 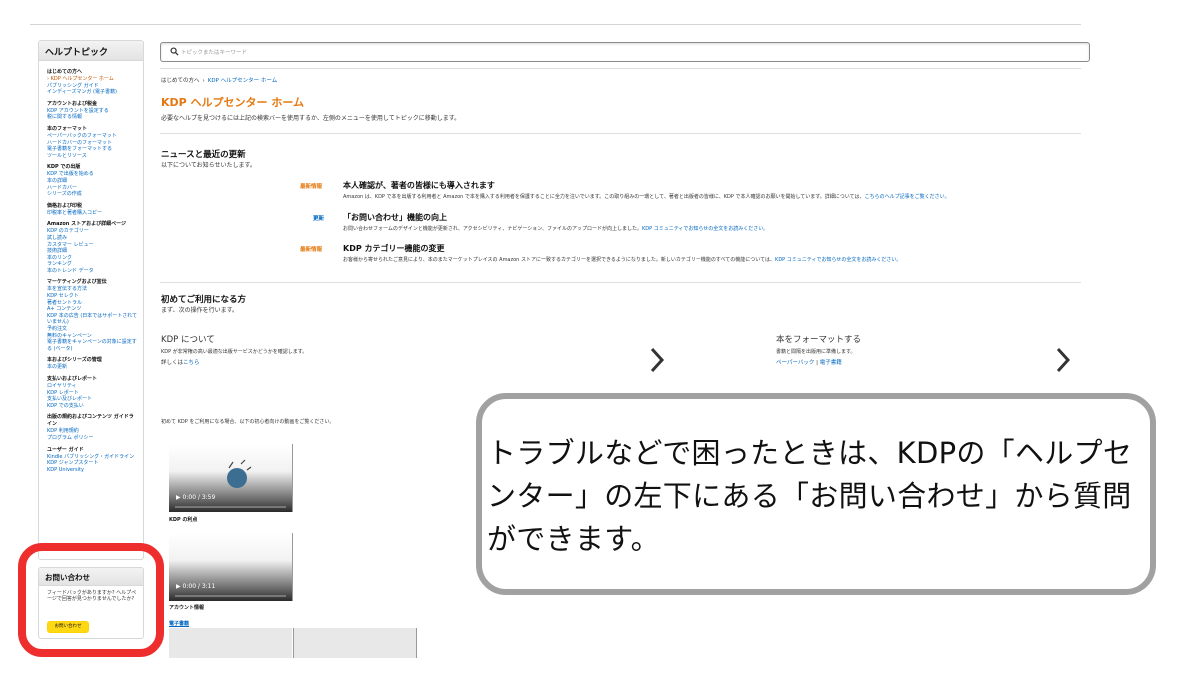 What do you see at coordinates (65, 72) in the screenshot?
I see `sidebar-section-title: はじめての方へ` at bounding box center [65, 72].